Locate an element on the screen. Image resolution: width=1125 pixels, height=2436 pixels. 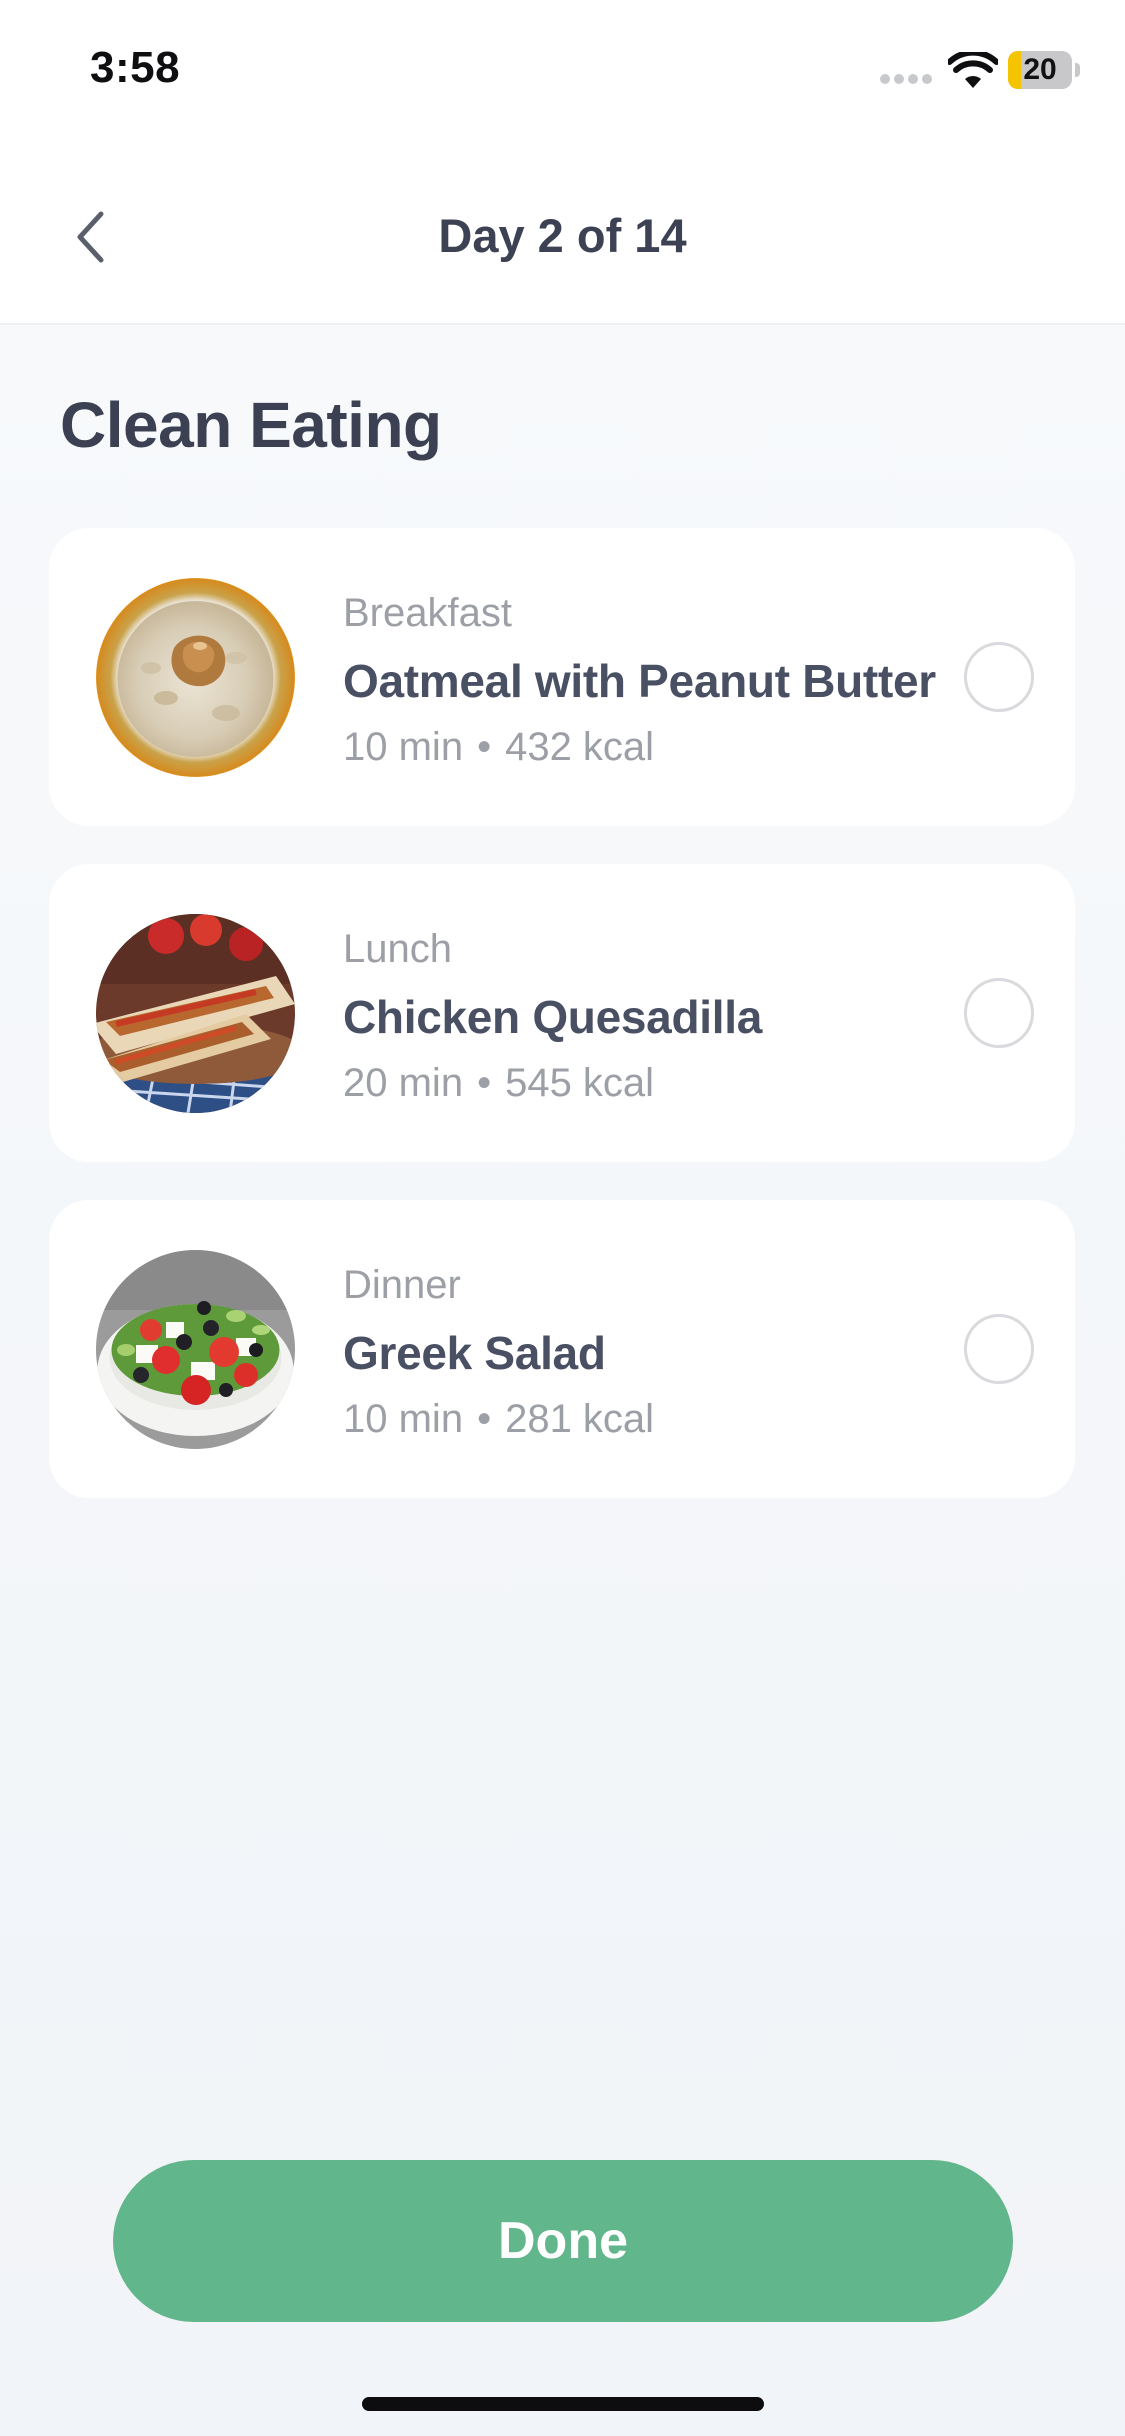
back-button is located at coordinates (90, 237).